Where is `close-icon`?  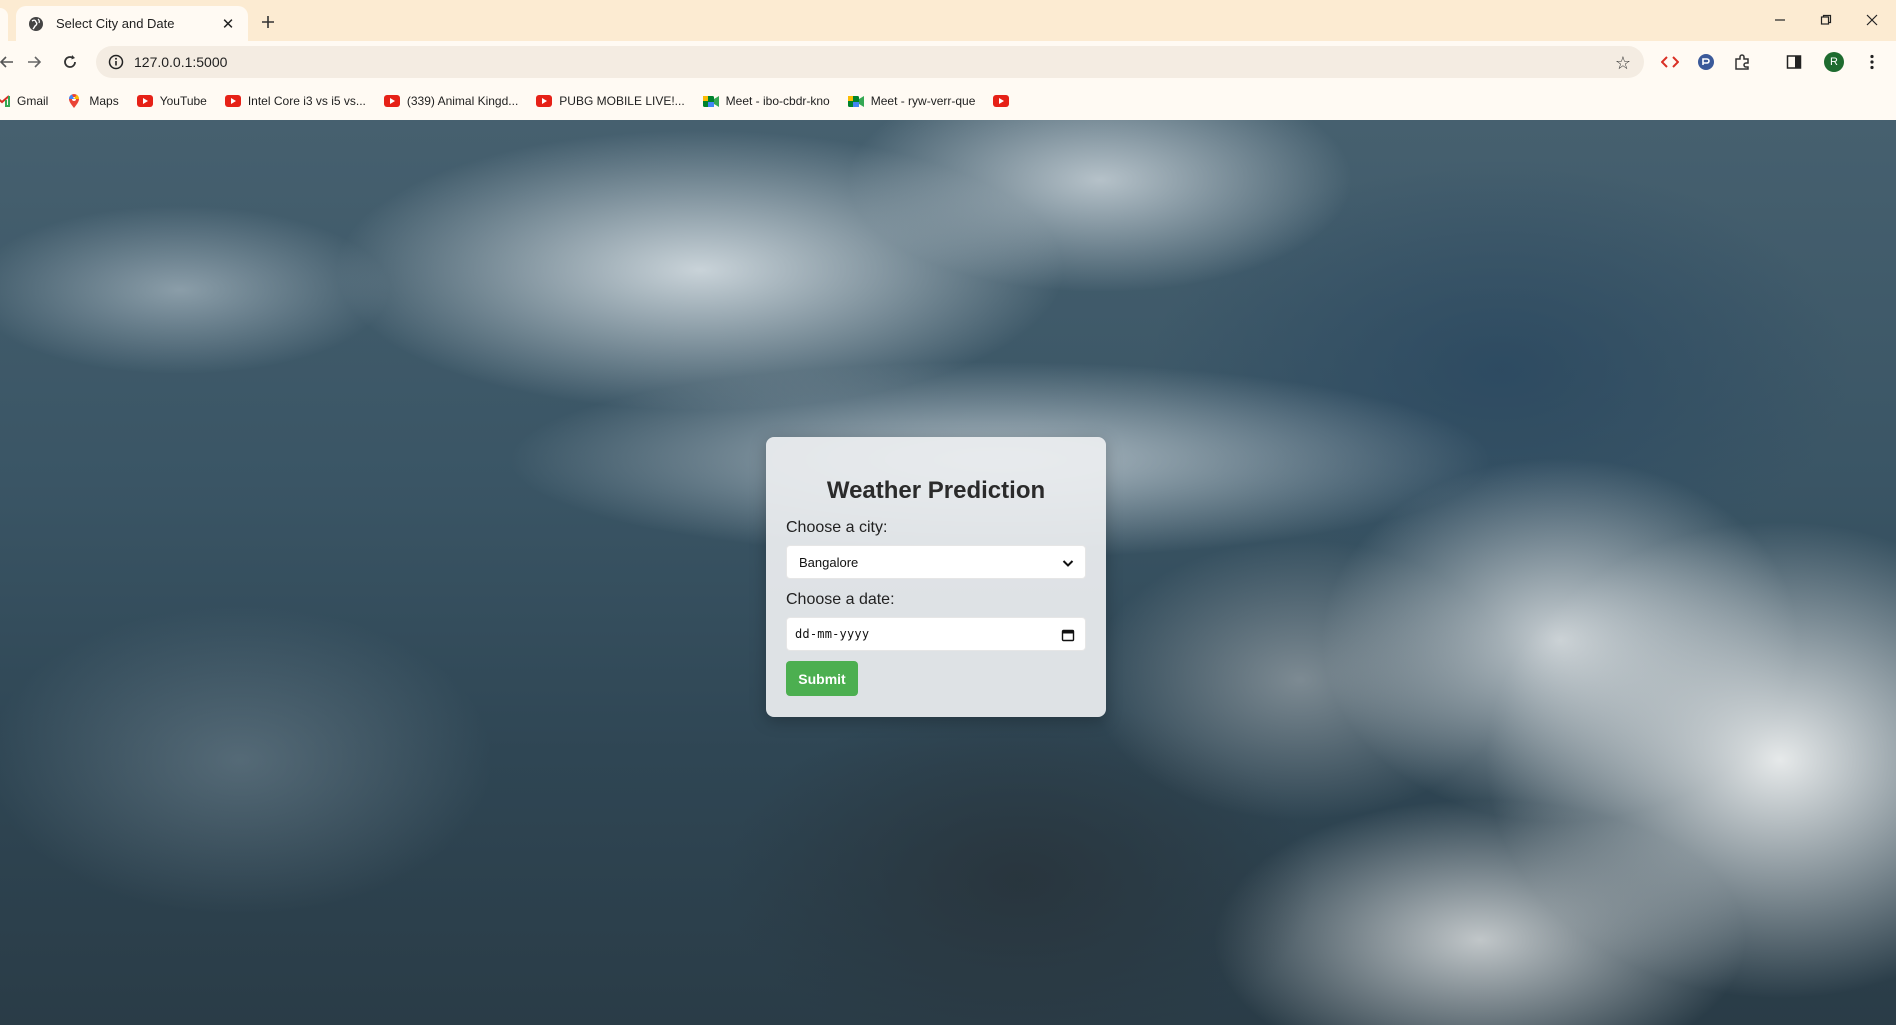 close-icon is located at coordinates (1872, 20).